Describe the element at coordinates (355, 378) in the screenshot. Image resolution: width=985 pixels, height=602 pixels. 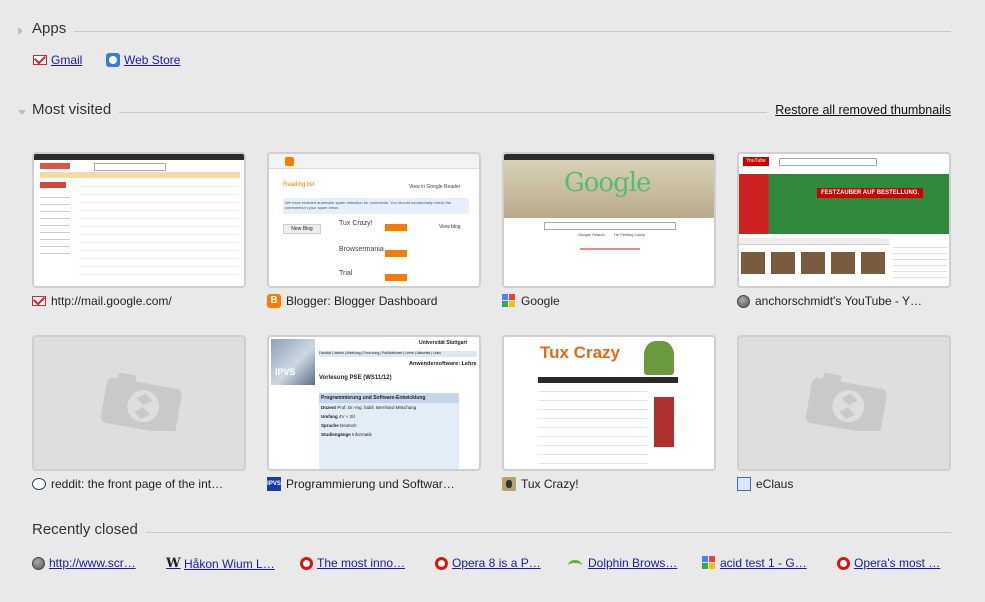
I see `thumb-course: Vorlesung PSE (WS11/12)` at that location.